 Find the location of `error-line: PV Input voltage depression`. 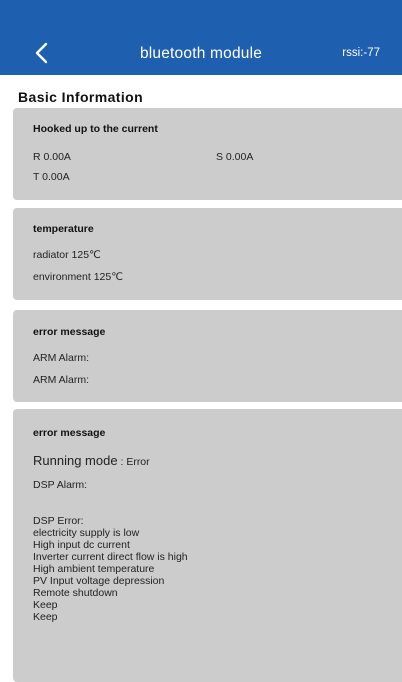

error-line: PV Input voltage depression is located at coordinates (99, 581).